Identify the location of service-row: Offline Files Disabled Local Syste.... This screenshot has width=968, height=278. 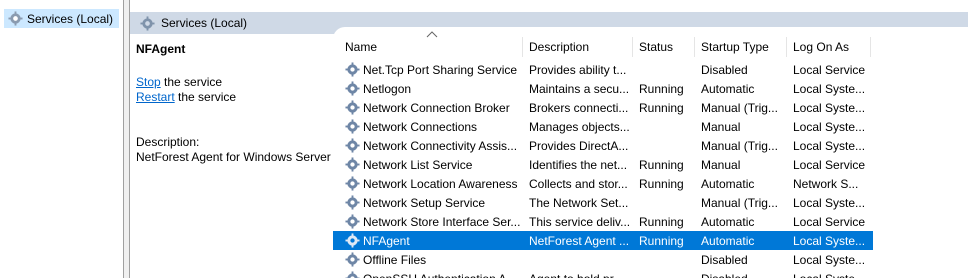
(603, 259).